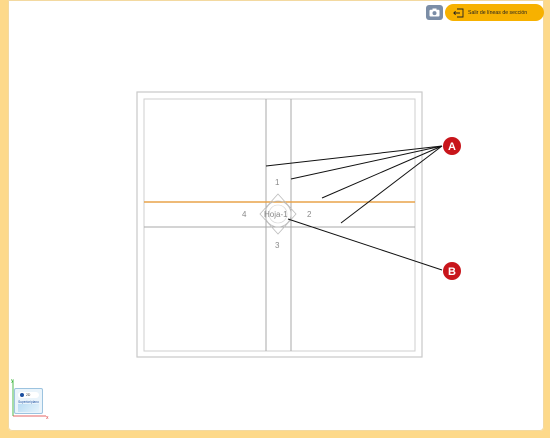 This screenshot has height=438, width=550. I want to click on callout-b-label: B, so click(452, 272).